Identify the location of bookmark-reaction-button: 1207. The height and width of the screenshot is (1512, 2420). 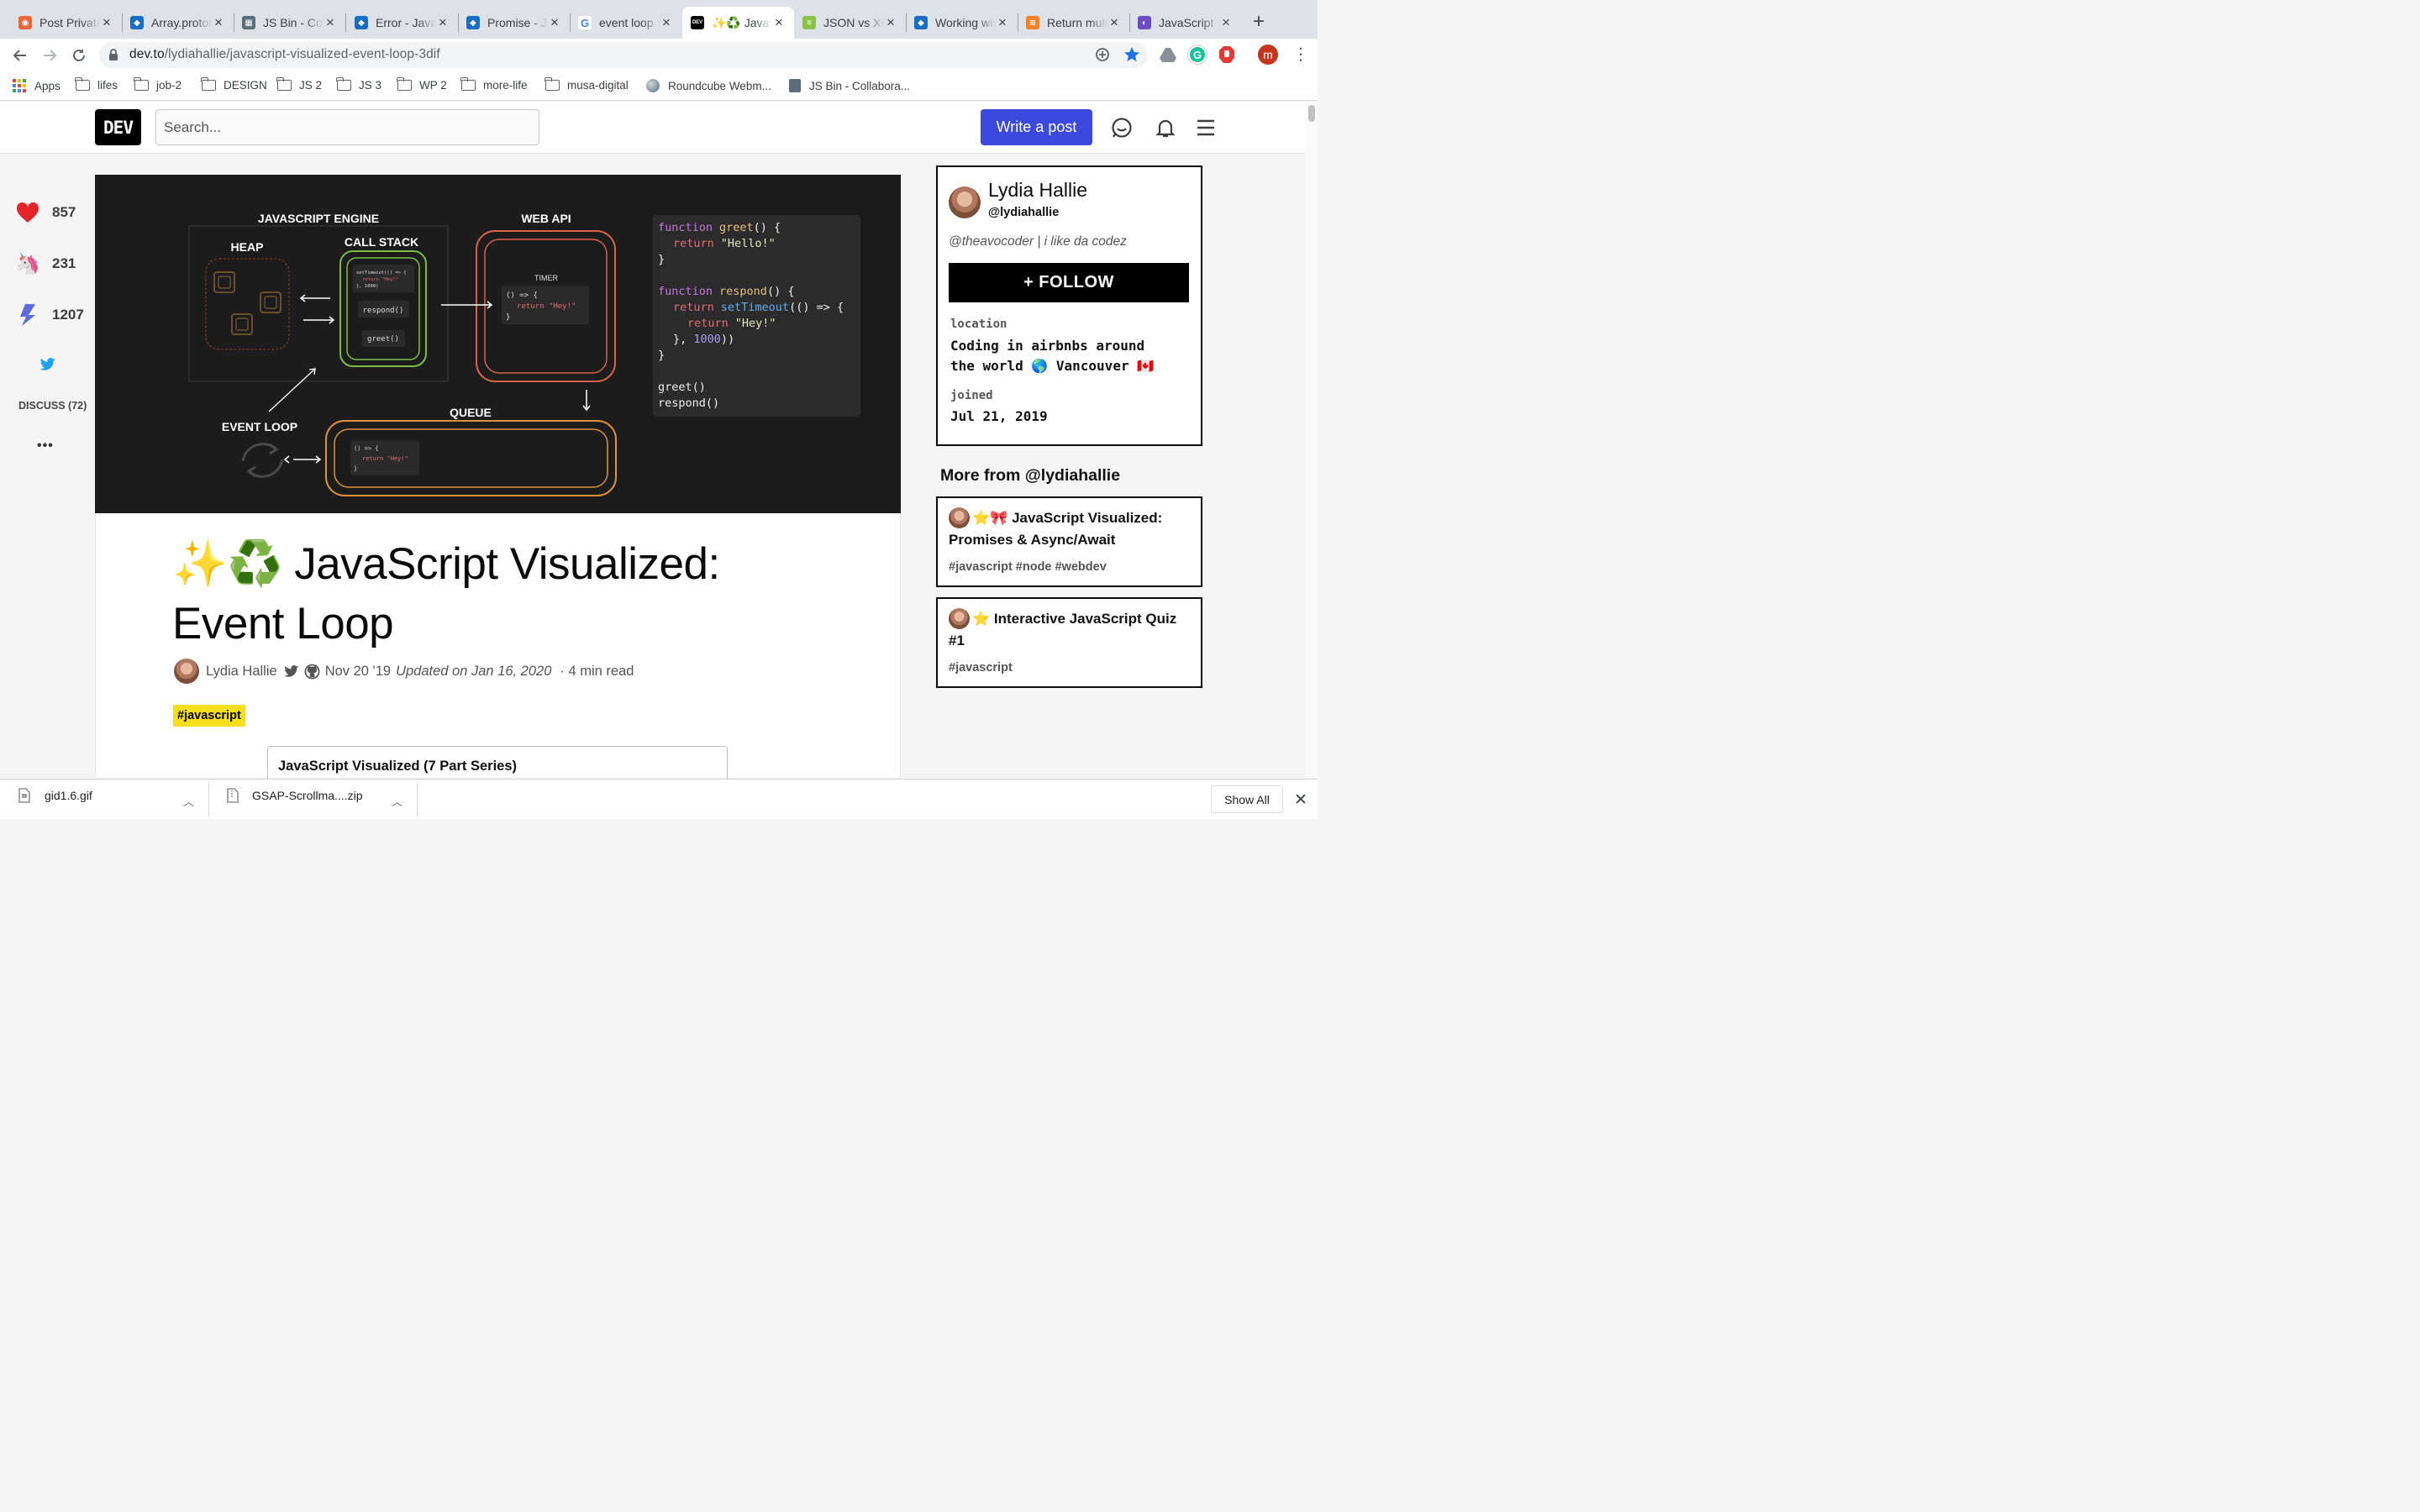
(50, 315).